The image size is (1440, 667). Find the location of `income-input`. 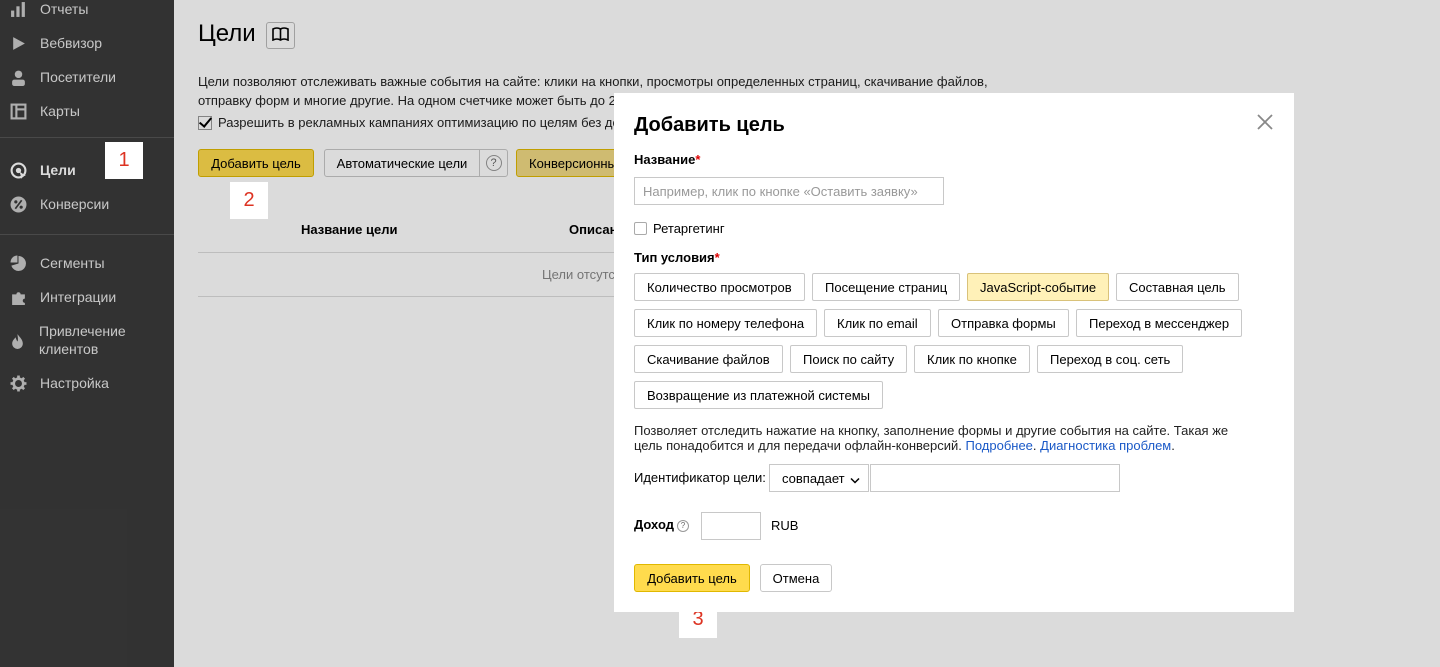

income-input is located at coordinates (731, 526).